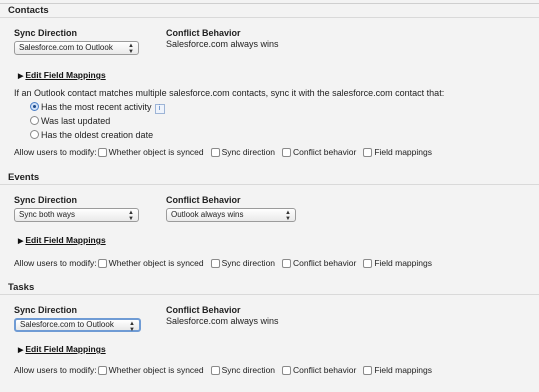 This screenshot has width=539, height=392. Describe the element at coordinates (65, 75) in the screenshot. I see `contacts-edit-field-mappings-label: Edit Field Mappings` at that location.